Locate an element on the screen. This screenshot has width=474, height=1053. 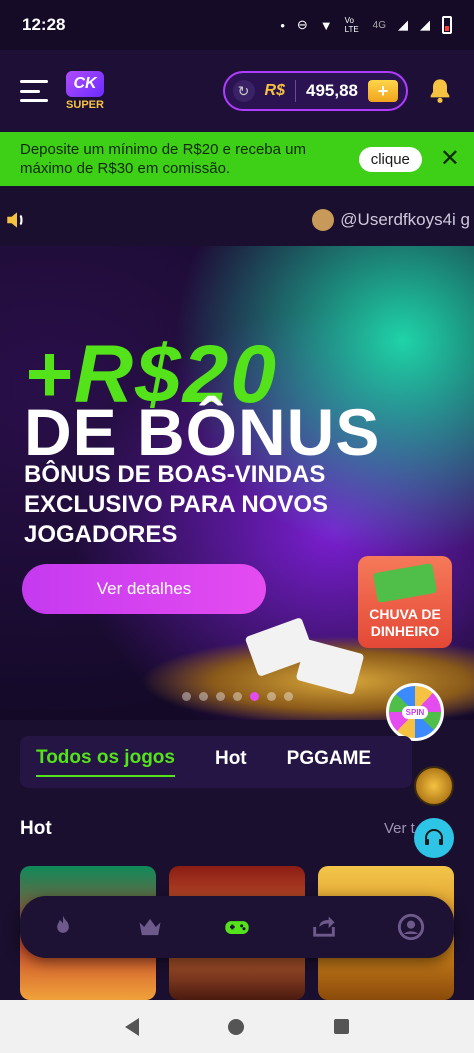
network-type-label: 4G is located at coordinates (379, 25).